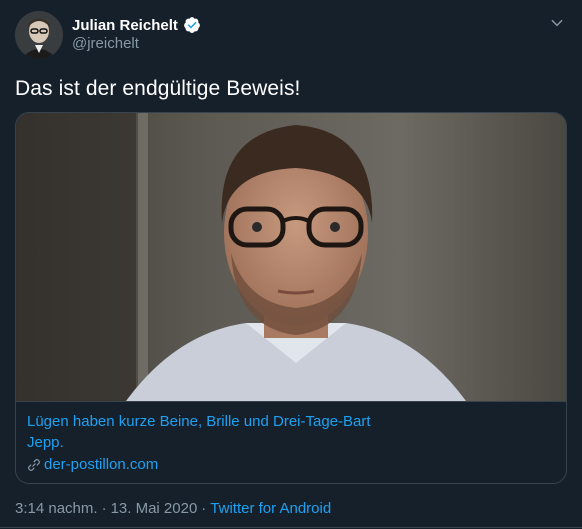 The image size is (582, 529). What do you see at coordinates (105, 43) in the screenshot?
I see `user-handle: @jreichelt` at bounding box center [105, 43].